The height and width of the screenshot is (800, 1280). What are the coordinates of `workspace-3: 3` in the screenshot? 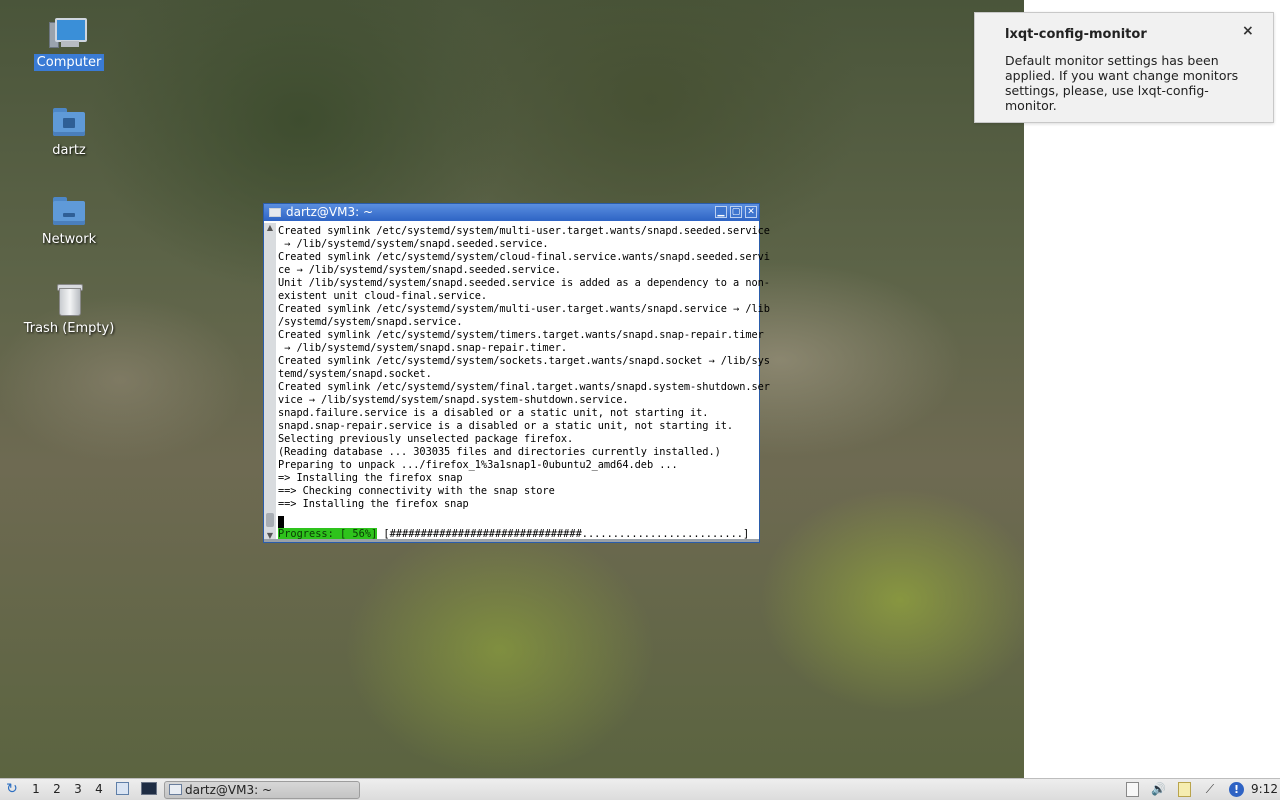 It's located at (78, 789).